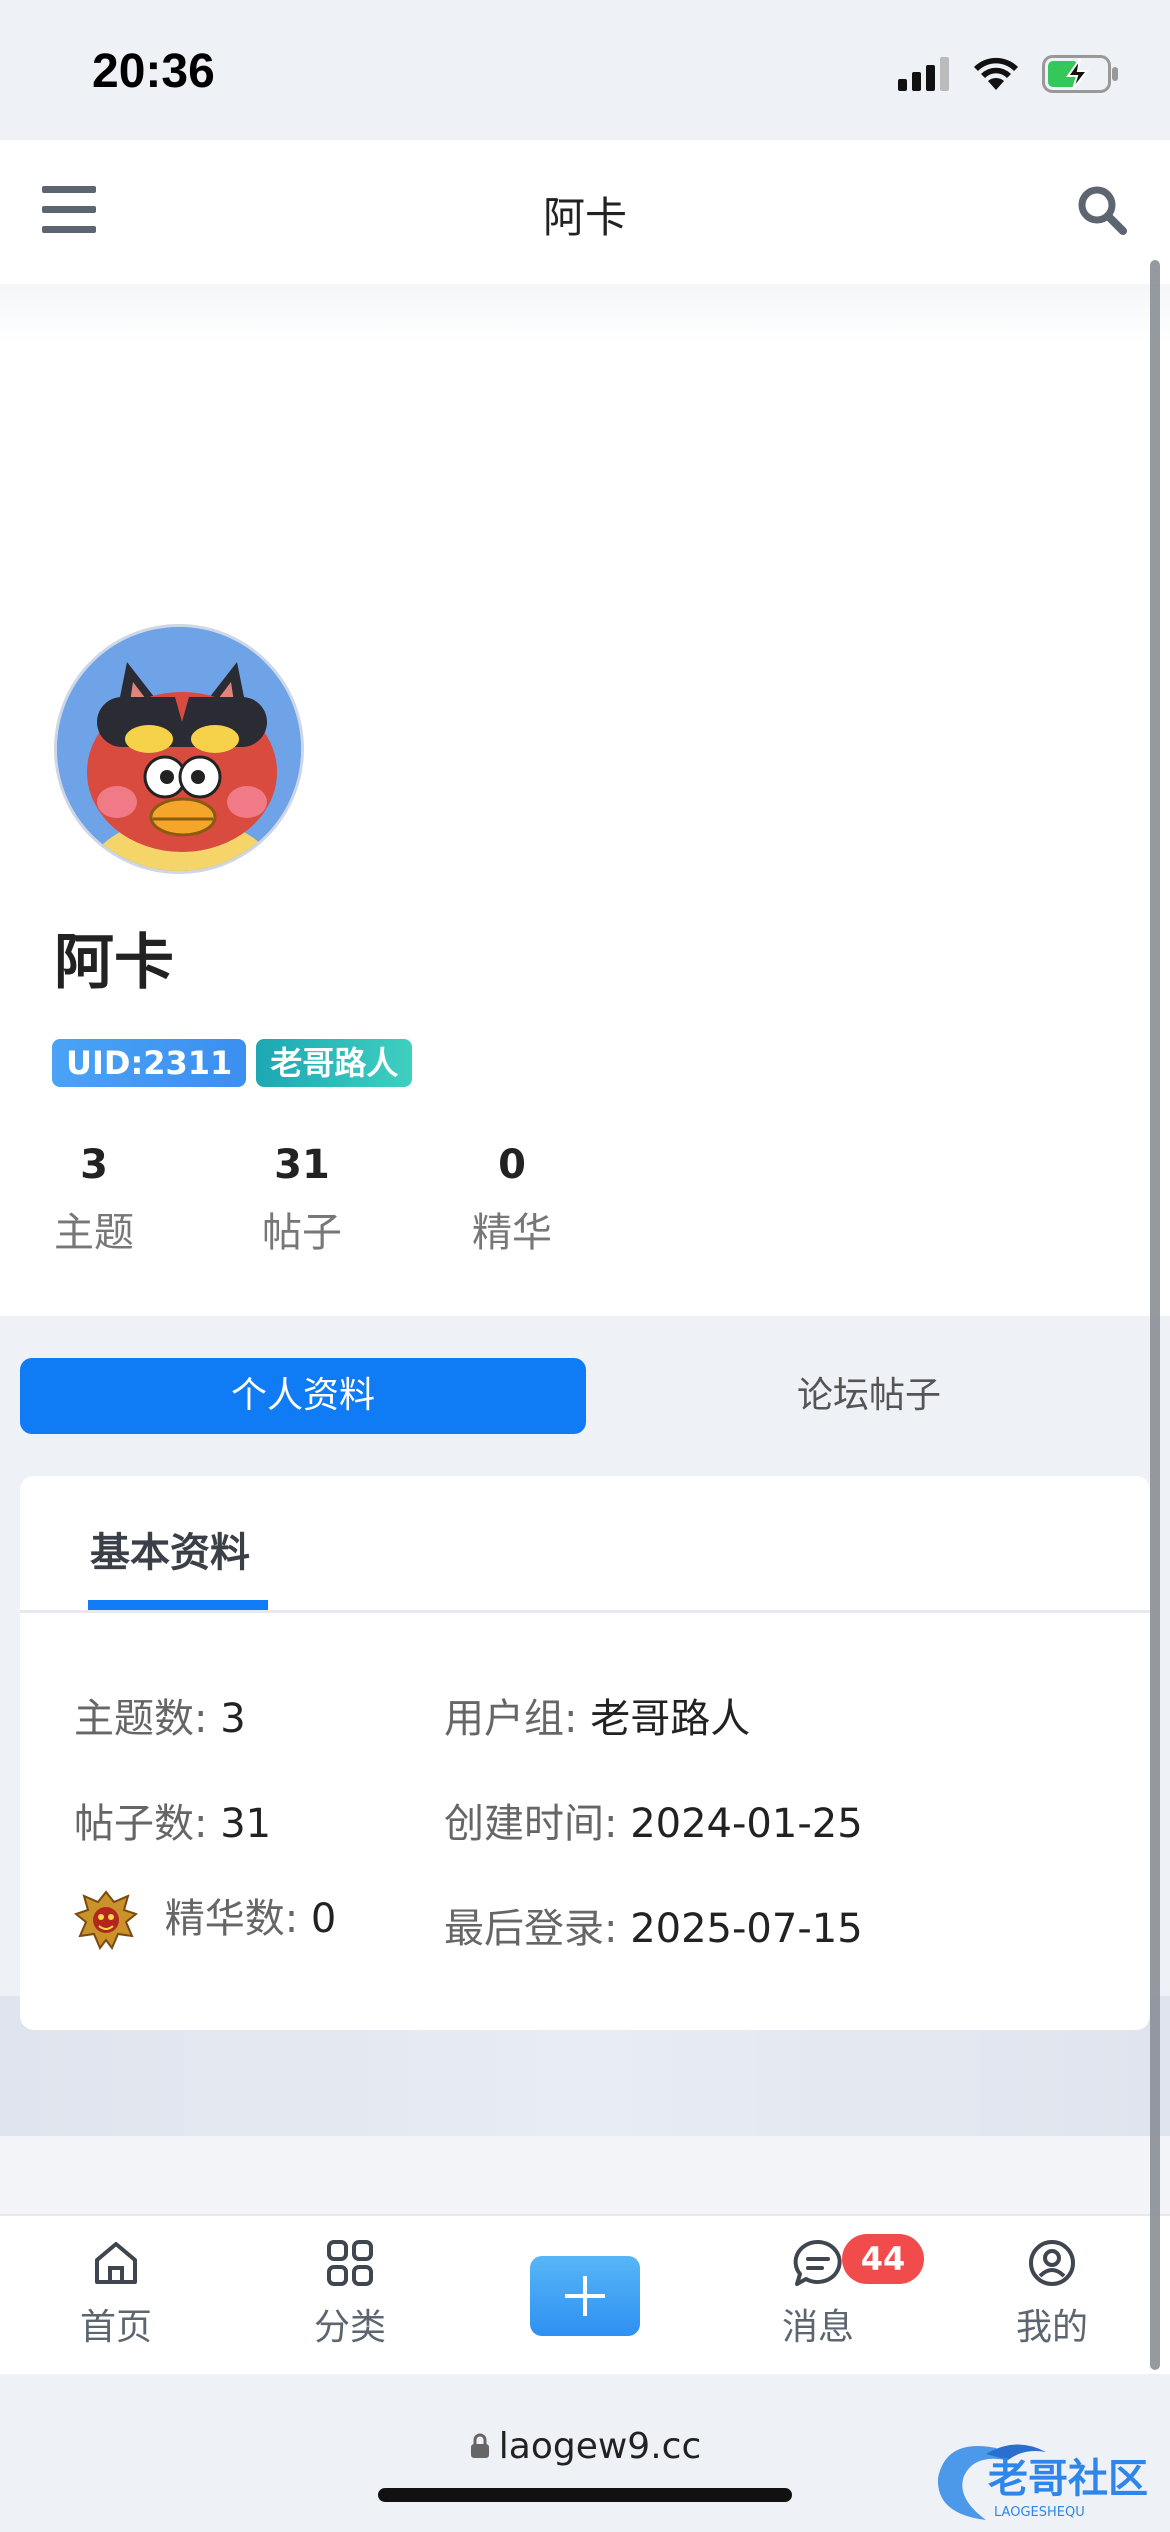 The width and height of the screenshot is (1170, 2532). I want to click on cellular-icon, so click(923, 74).